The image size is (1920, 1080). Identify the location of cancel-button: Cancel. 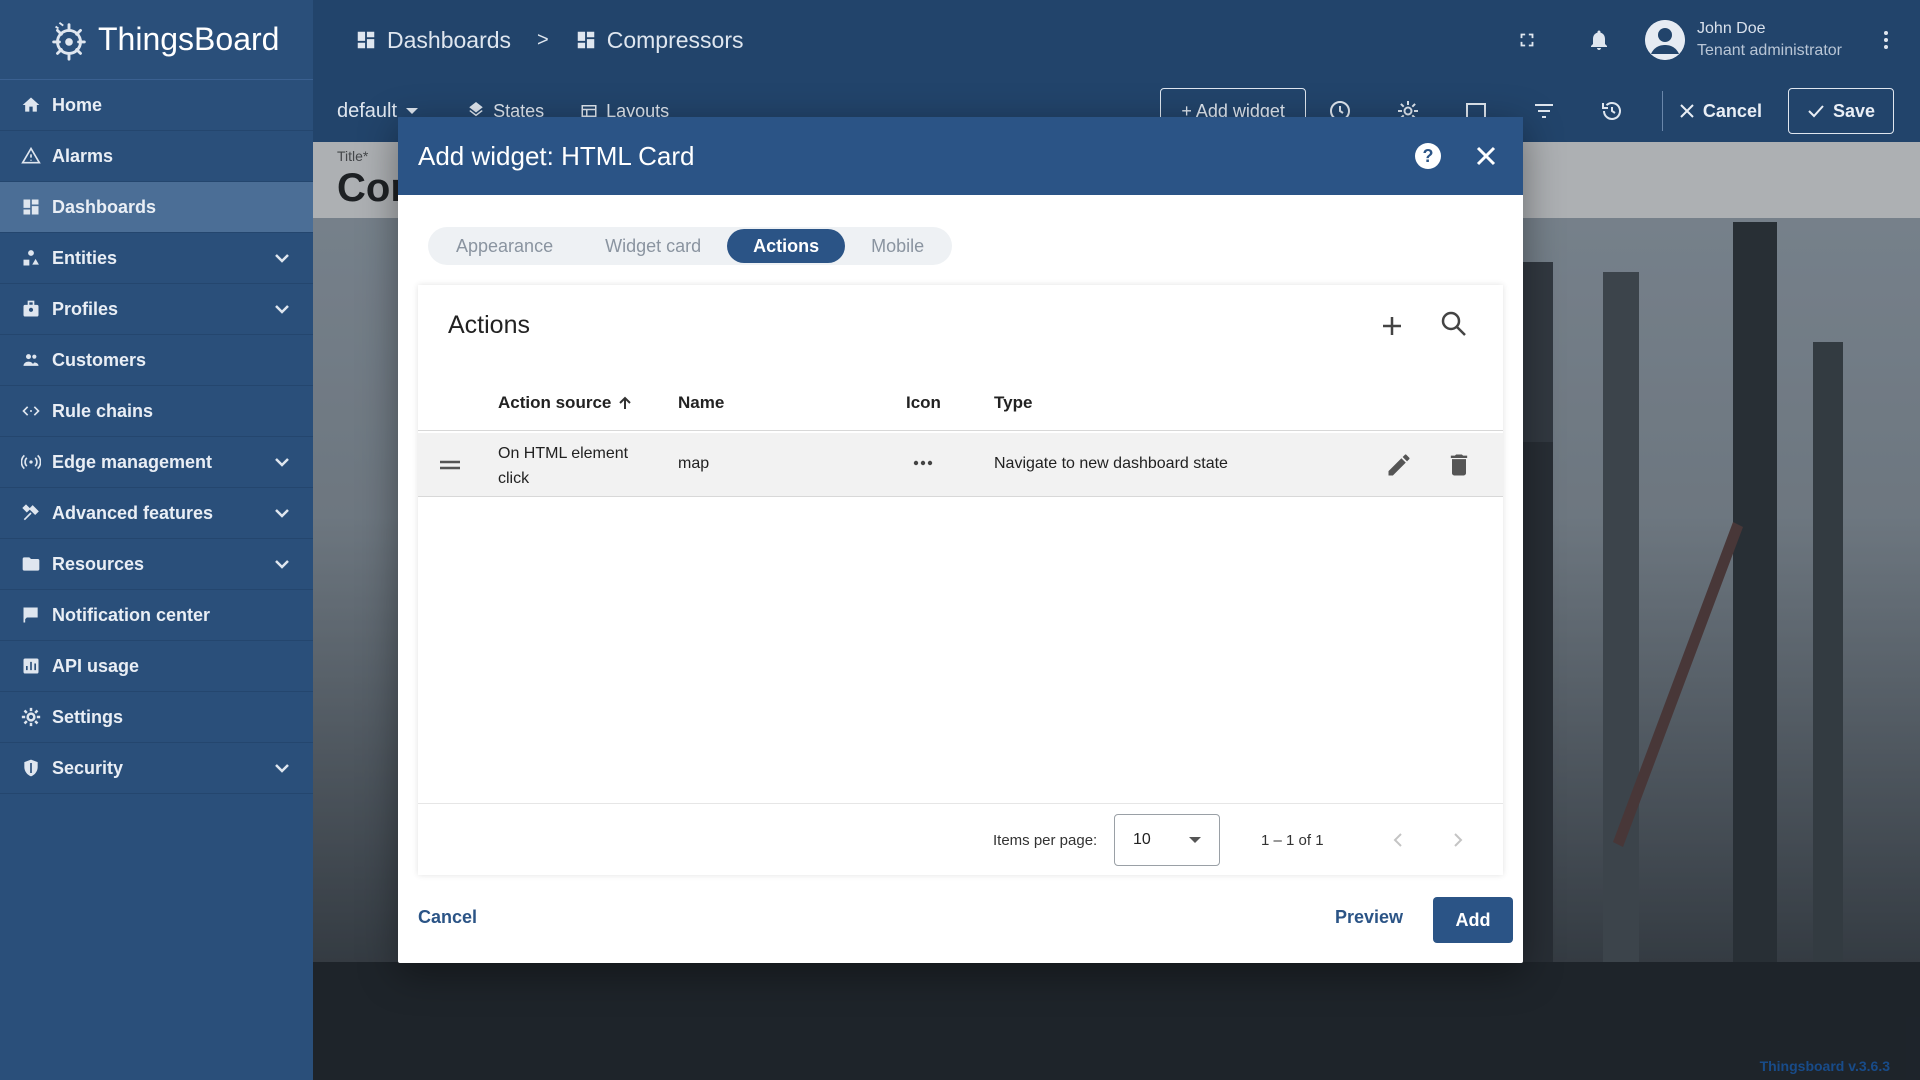
(447, 917).